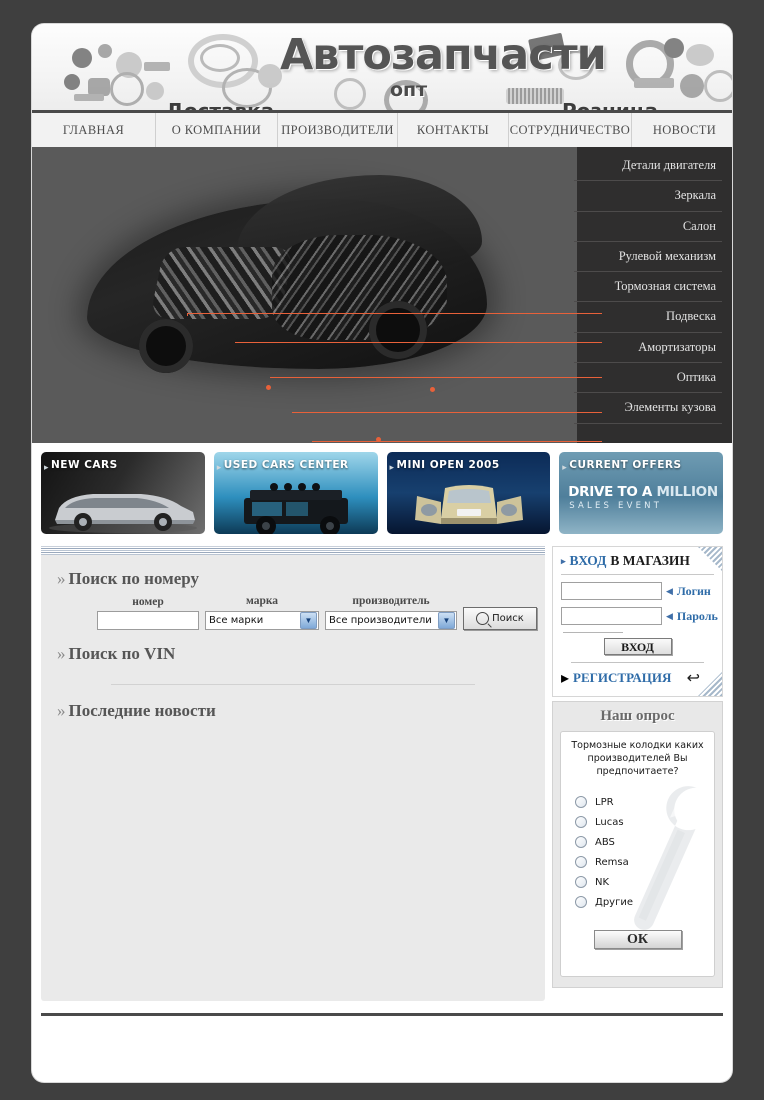 The image size is (764, 1100). I want to click on chevron-right-icon: », so click(61, 653).